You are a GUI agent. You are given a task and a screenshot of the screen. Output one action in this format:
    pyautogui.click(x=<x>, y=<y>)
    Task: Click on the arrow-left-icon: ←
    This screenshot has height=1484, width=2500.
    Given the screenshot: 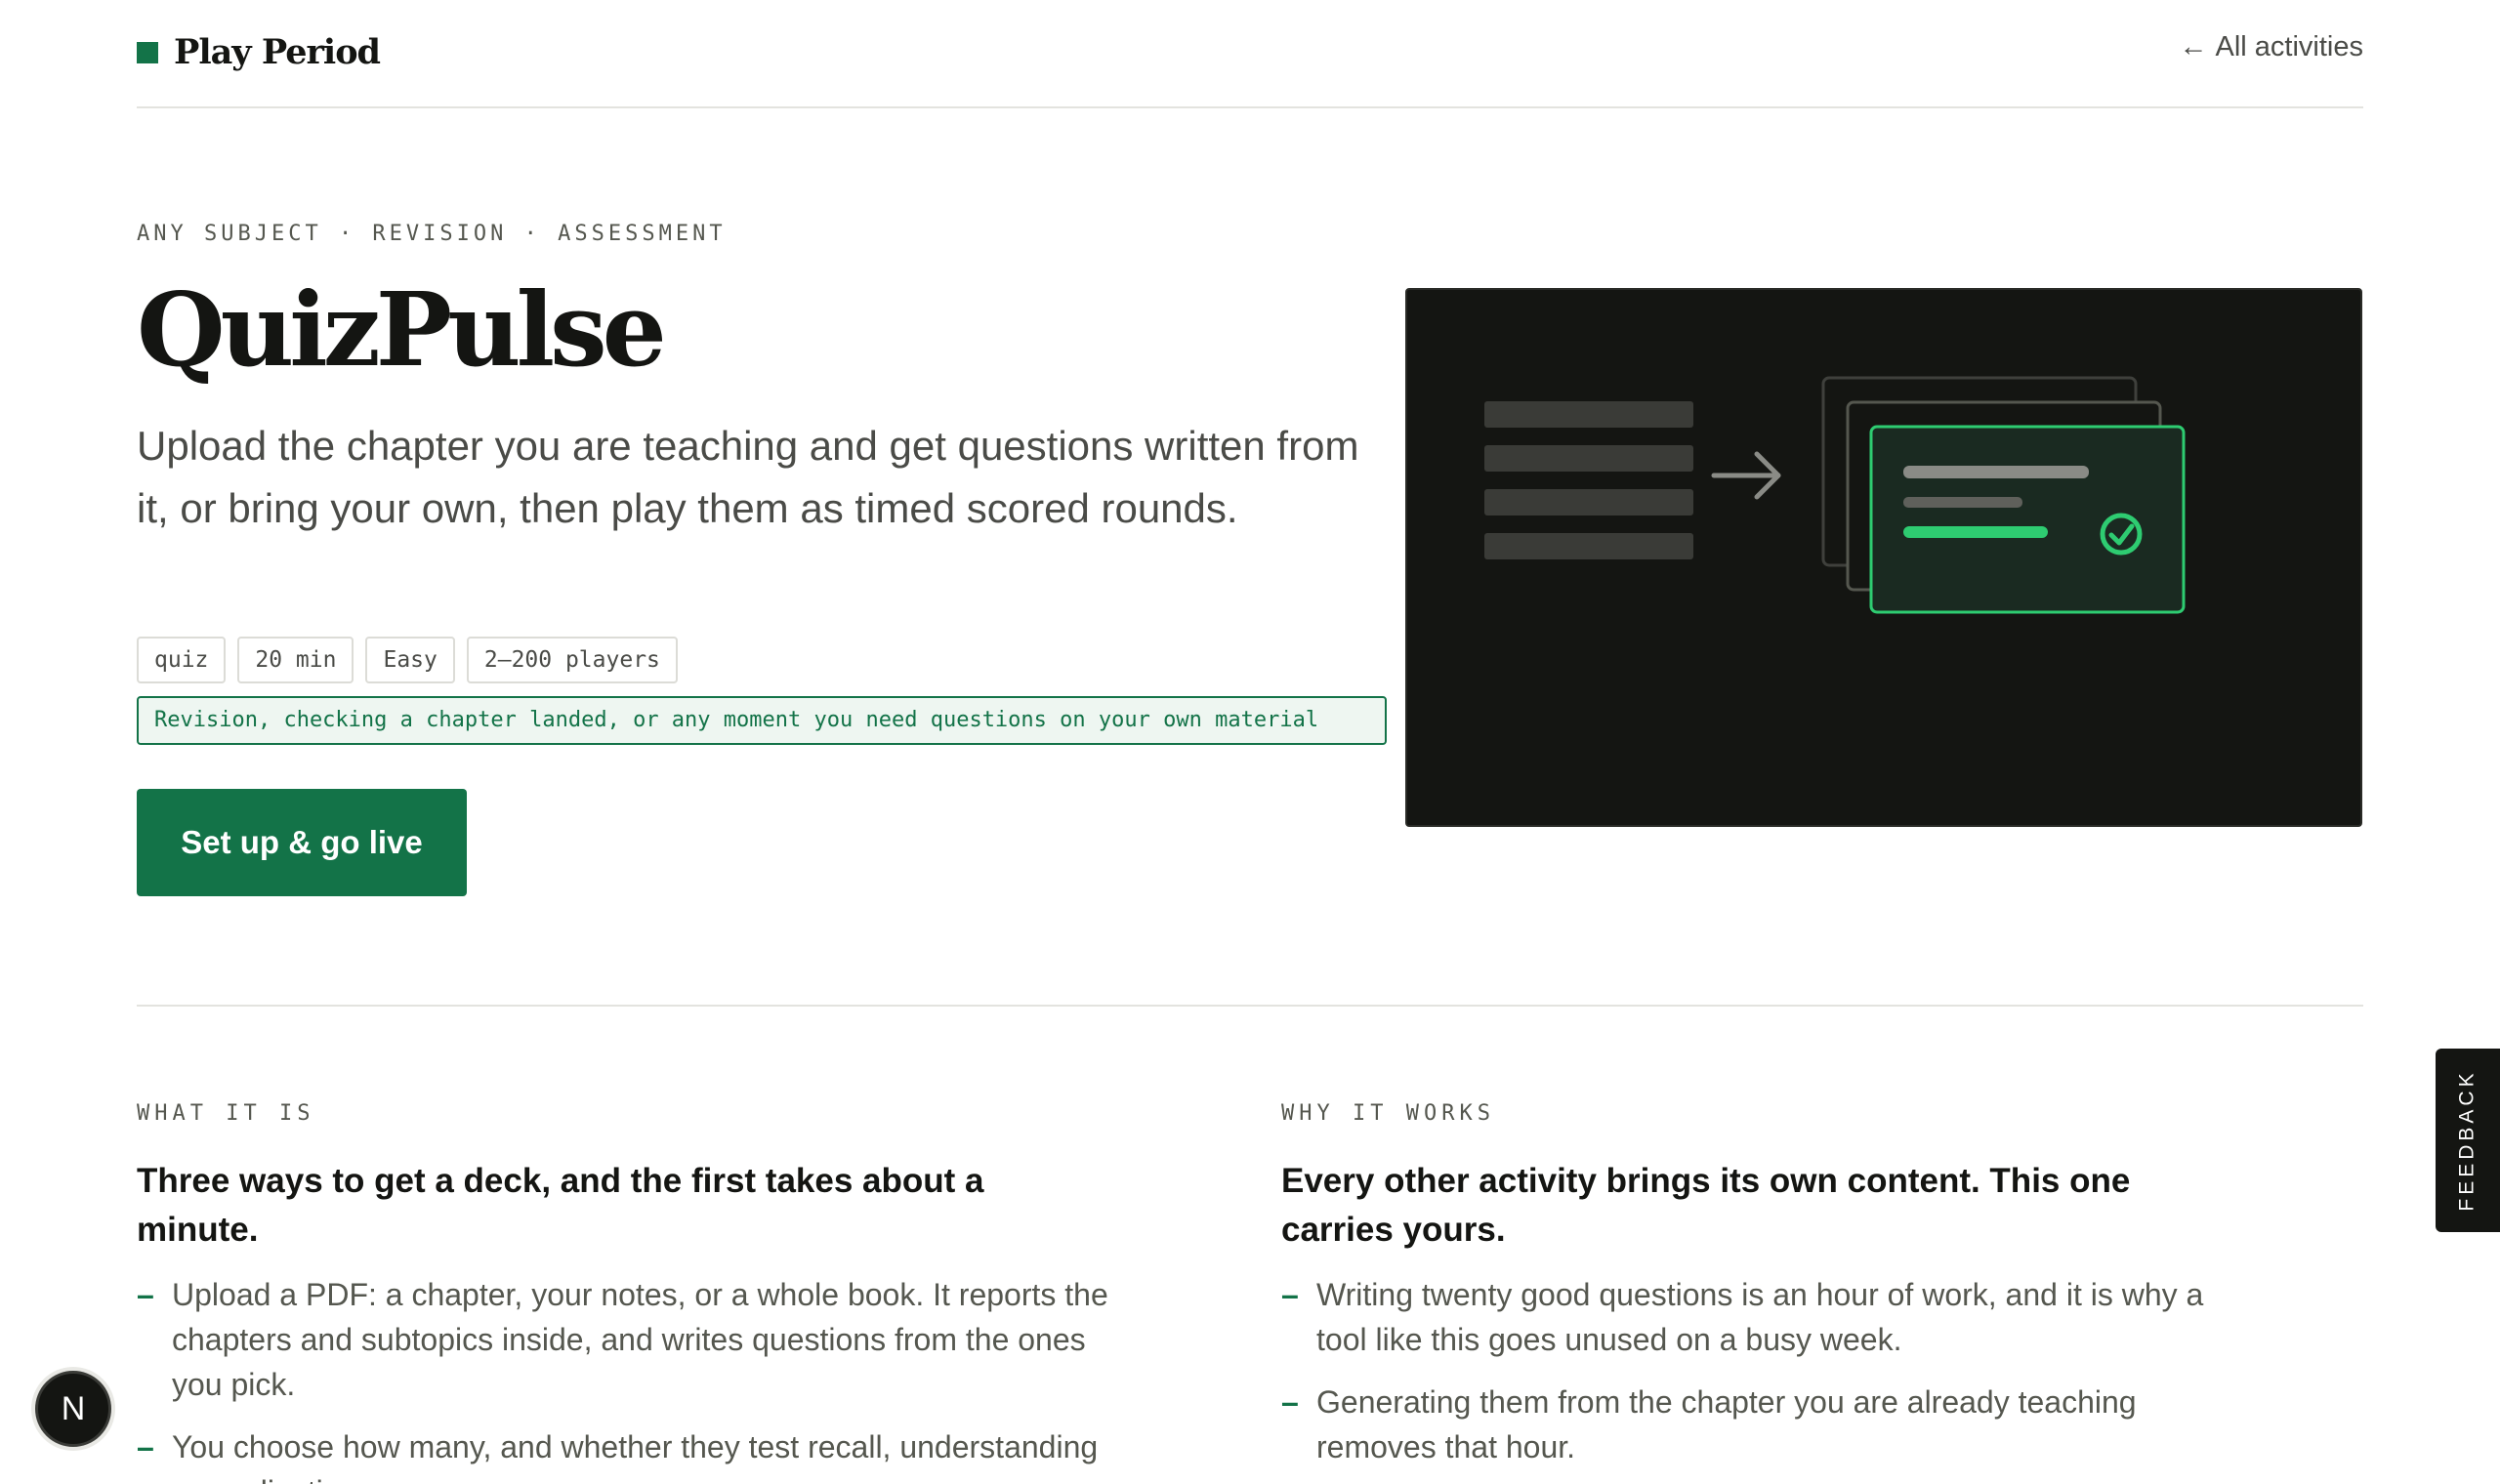 What is the action you would take?
    pyautogui.click(x=2193, y=47)
    